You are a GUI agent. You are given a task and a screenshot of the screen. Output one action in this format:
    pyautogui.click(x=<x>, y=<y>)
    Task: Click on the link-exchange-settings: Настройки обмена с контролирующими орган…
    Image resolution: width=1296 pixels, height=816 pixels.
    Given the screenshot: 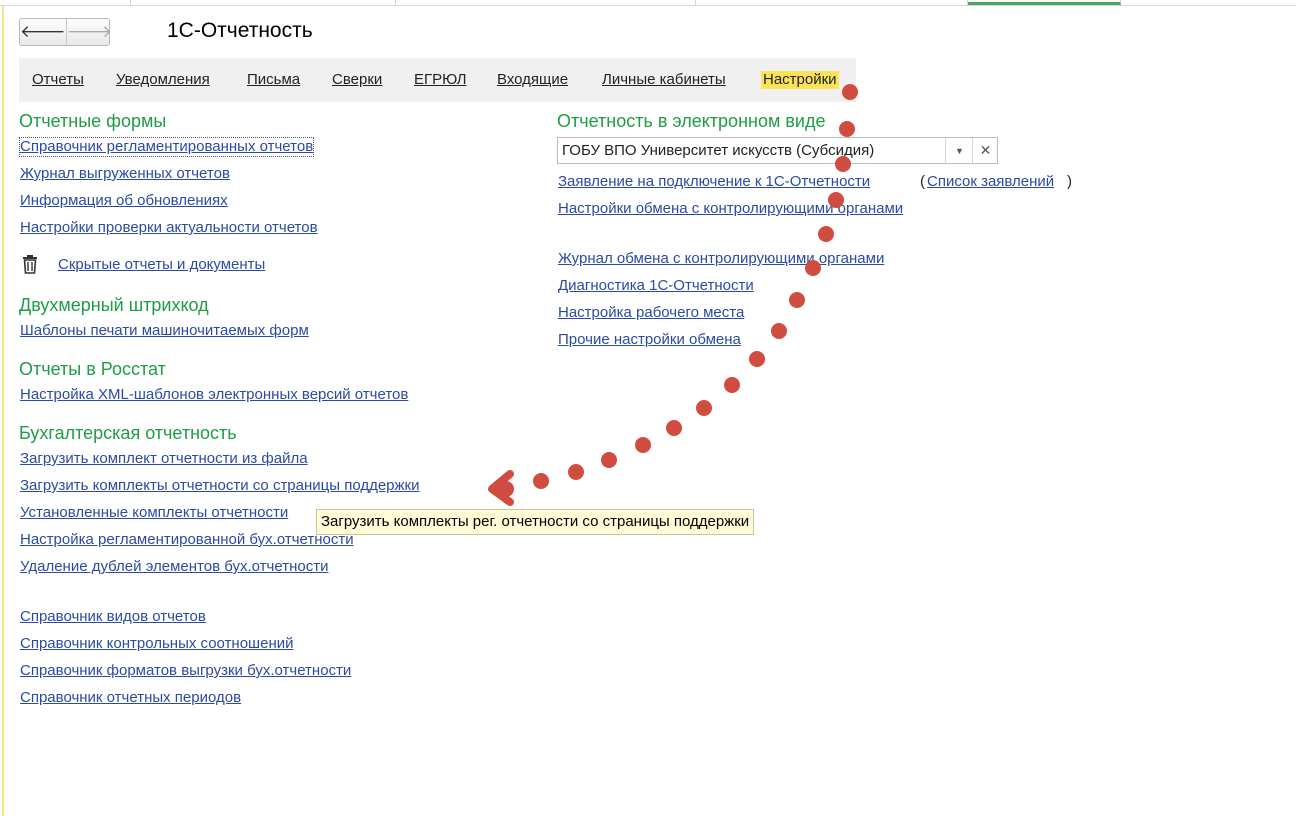 What is the action you would take?
    pyautogui.click(x=730, y=209)
    